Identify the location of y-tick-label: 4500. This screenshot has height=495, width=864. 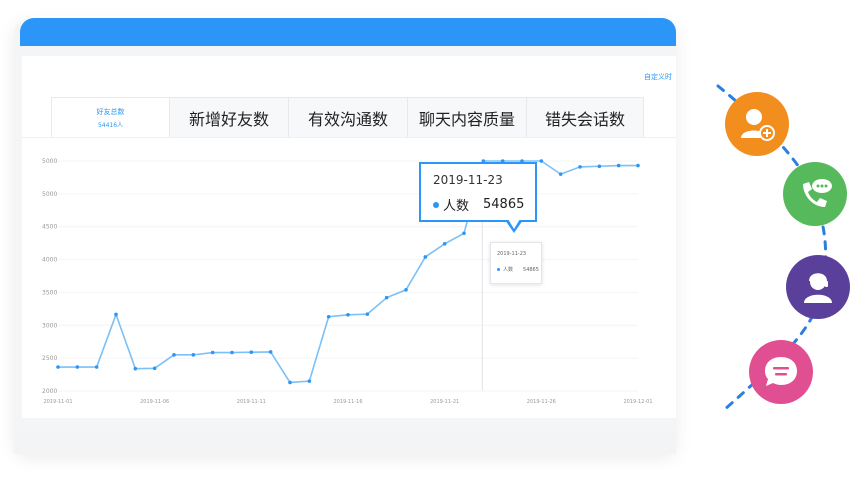
(49, 227).